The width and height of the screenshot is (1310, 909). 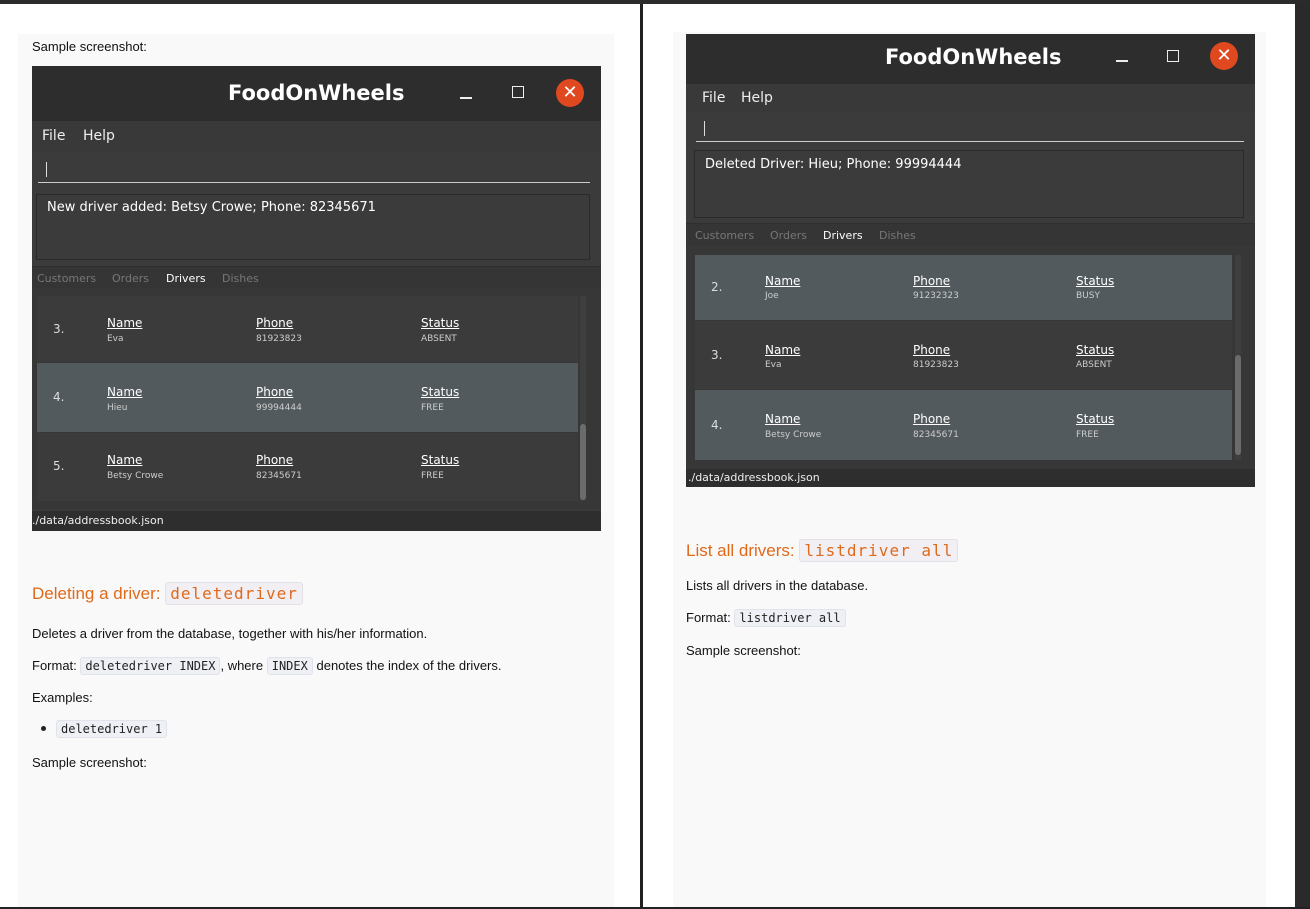 I want to click on viewer-right-edge, so click(x=1302, y=456).